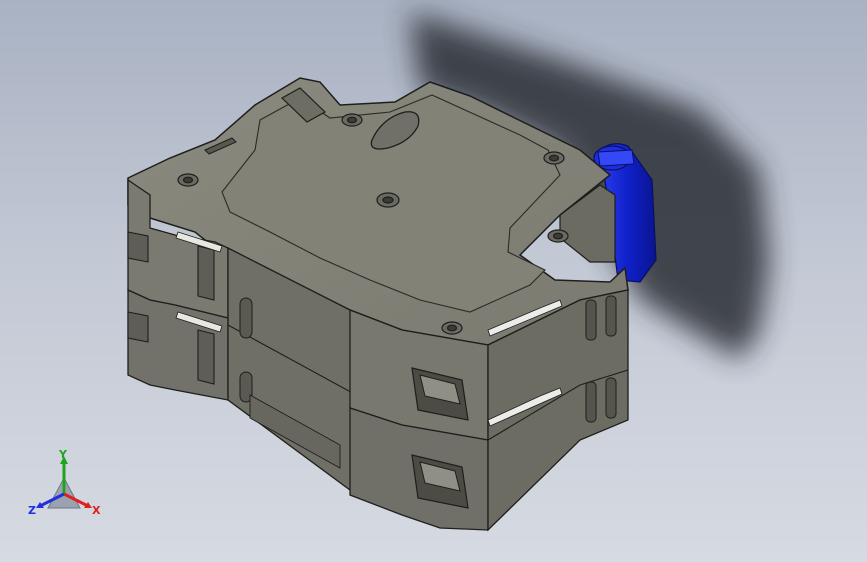  What do you see at coordinates (63, 454) in the screenshot?
I see `y-axis-label: Y` at bounding box center [63, 454].